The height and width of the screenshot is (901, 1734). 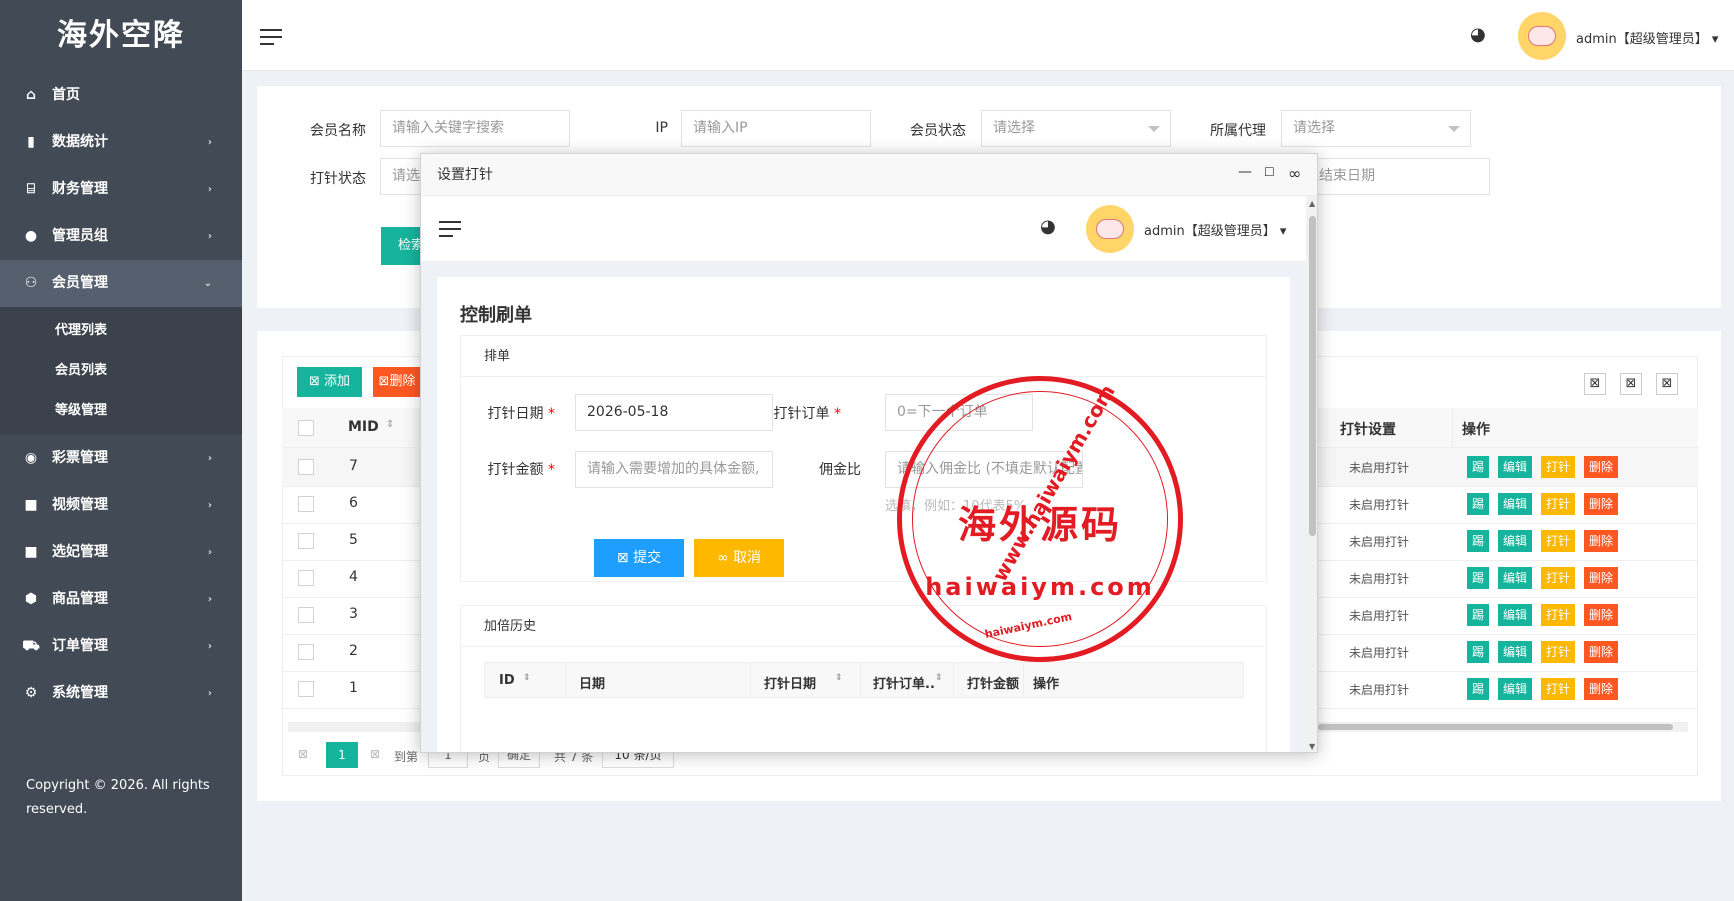 What do you see at coordinates (739, 558) in the screenshot?
I see `cancel-button: ∞ 取消` at bounding box center [739, 558].